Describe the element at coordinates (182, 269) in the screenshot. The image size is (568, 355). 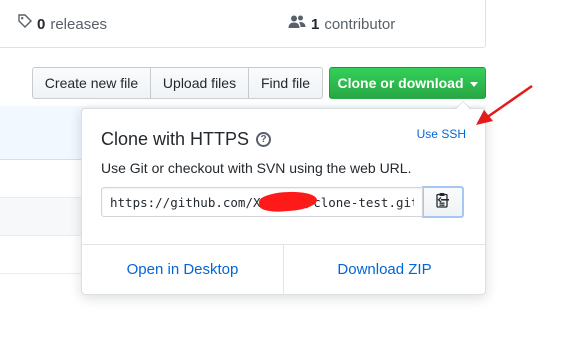
I see `open-in-desktop-button: Open in Desktop` at that location.